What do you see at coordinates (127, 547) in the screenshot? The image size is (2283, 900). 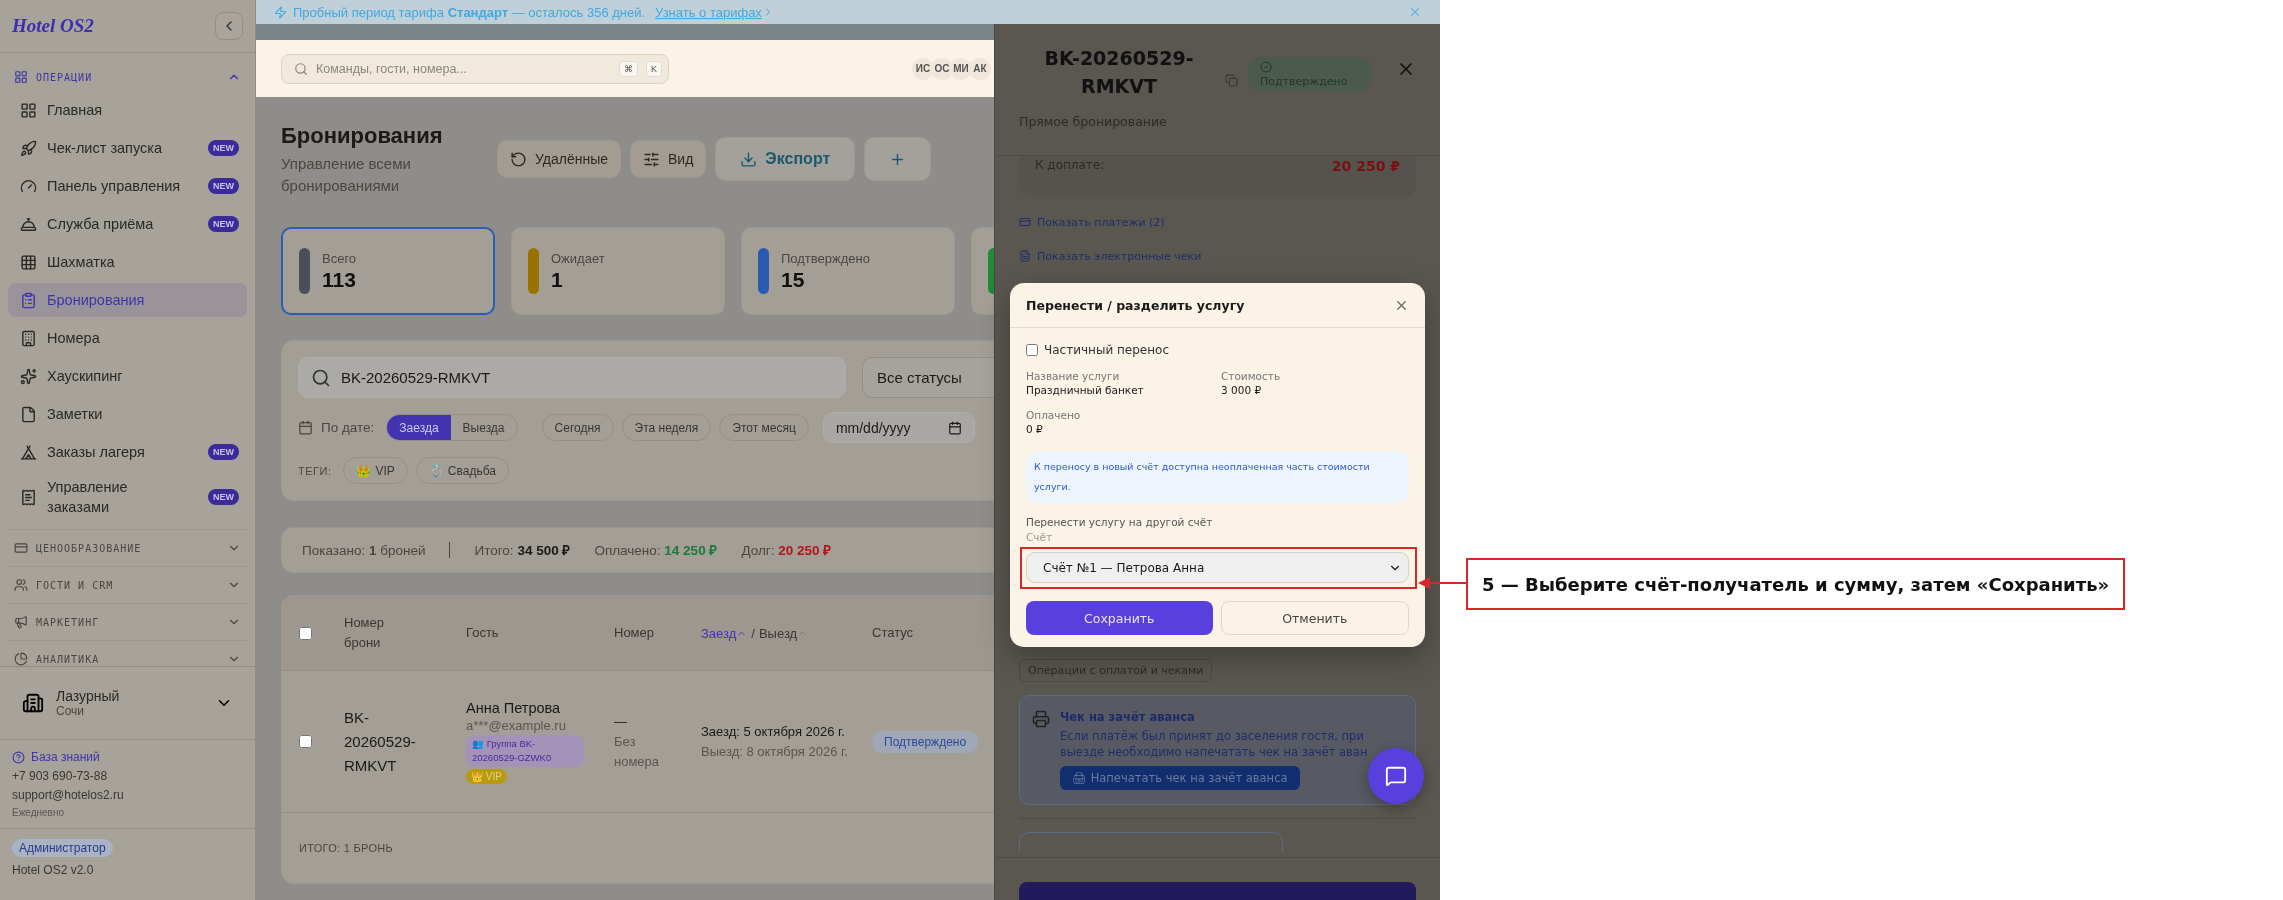 I see `section-header: ЦЕНООБРАЗОВАНИЕ` at bounding box center [127, 547].